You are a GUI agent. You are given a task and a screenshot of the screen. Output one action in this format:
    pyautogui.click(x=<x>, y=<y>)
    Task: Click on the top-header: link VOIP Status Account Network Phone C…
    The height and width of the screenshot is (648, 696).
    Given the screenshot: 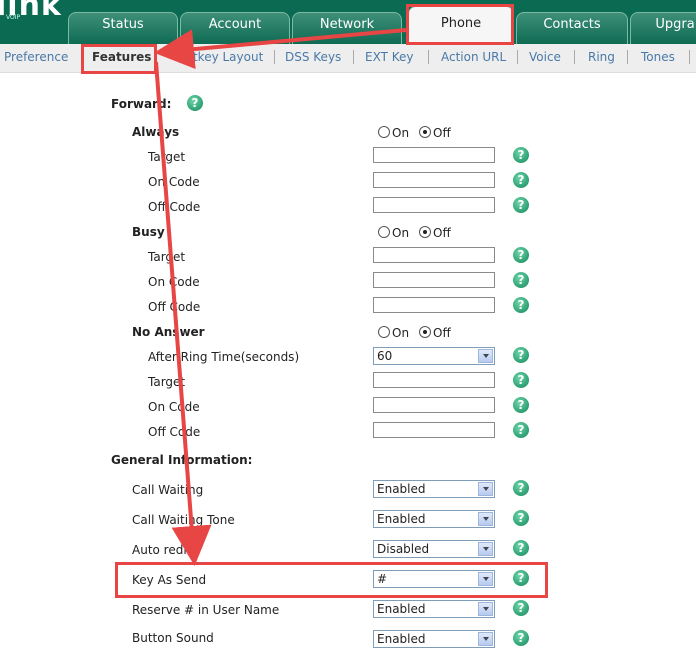 What is the action you would take?
    pyautogui.click(x=348, y=22)
    